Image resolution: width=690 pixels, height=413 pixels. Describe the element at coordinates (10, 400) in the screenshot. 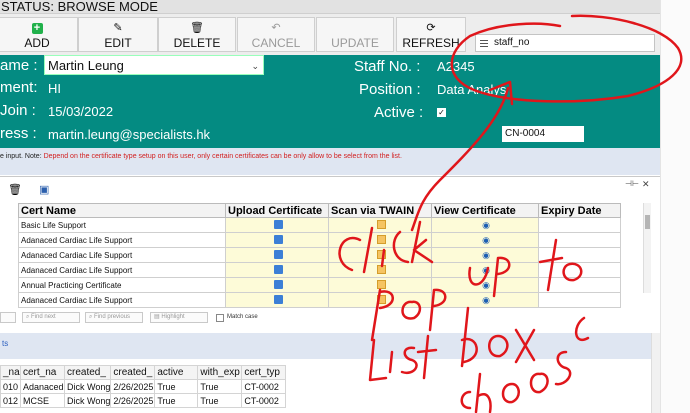

I see `table-cell: 012` at that location.